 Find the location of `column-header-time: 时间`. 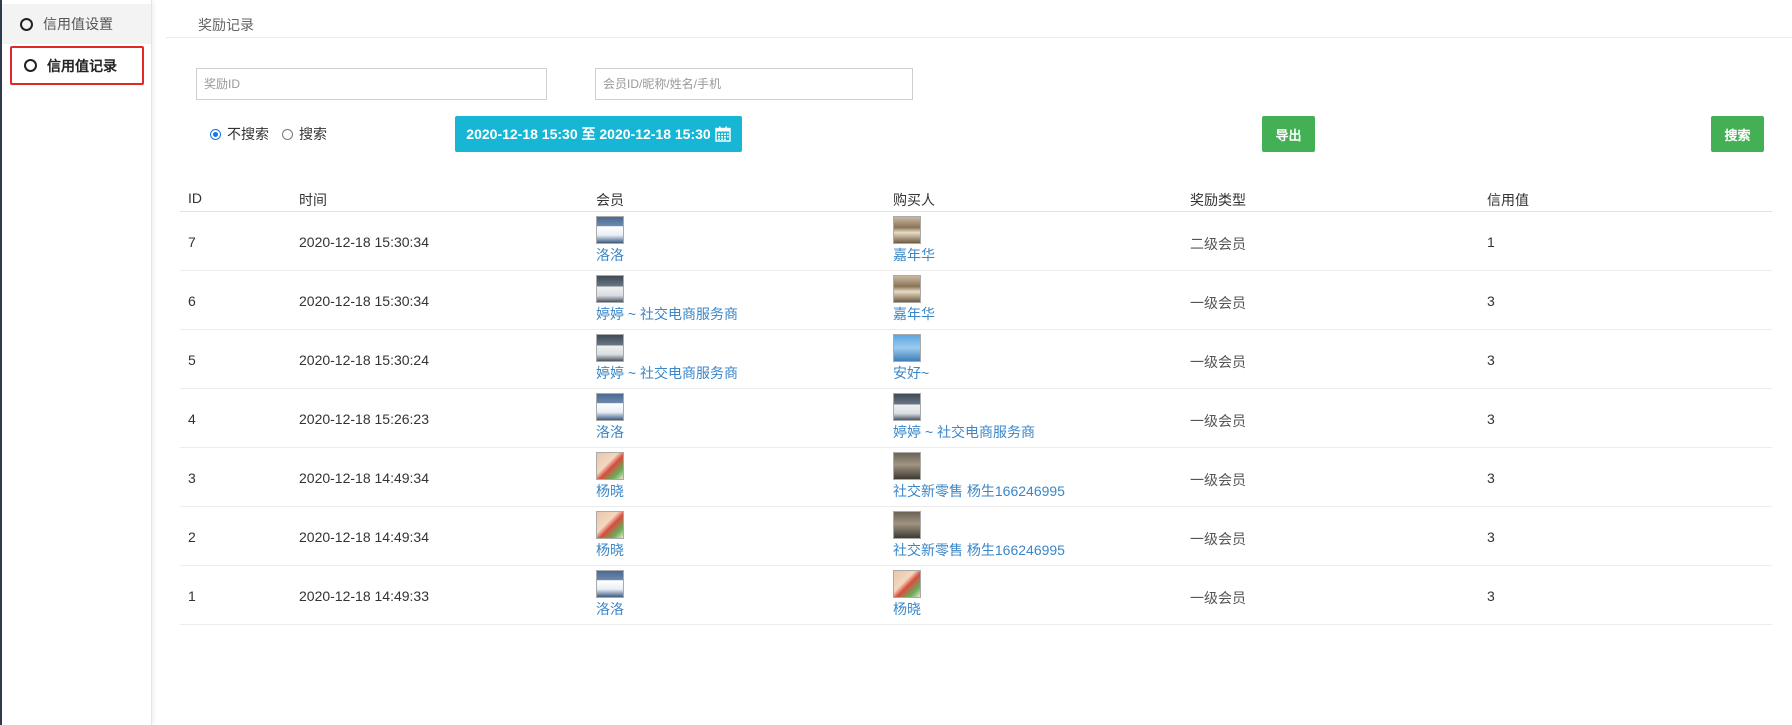

column-header-time: 时间 is located at coordinates (313, 200).